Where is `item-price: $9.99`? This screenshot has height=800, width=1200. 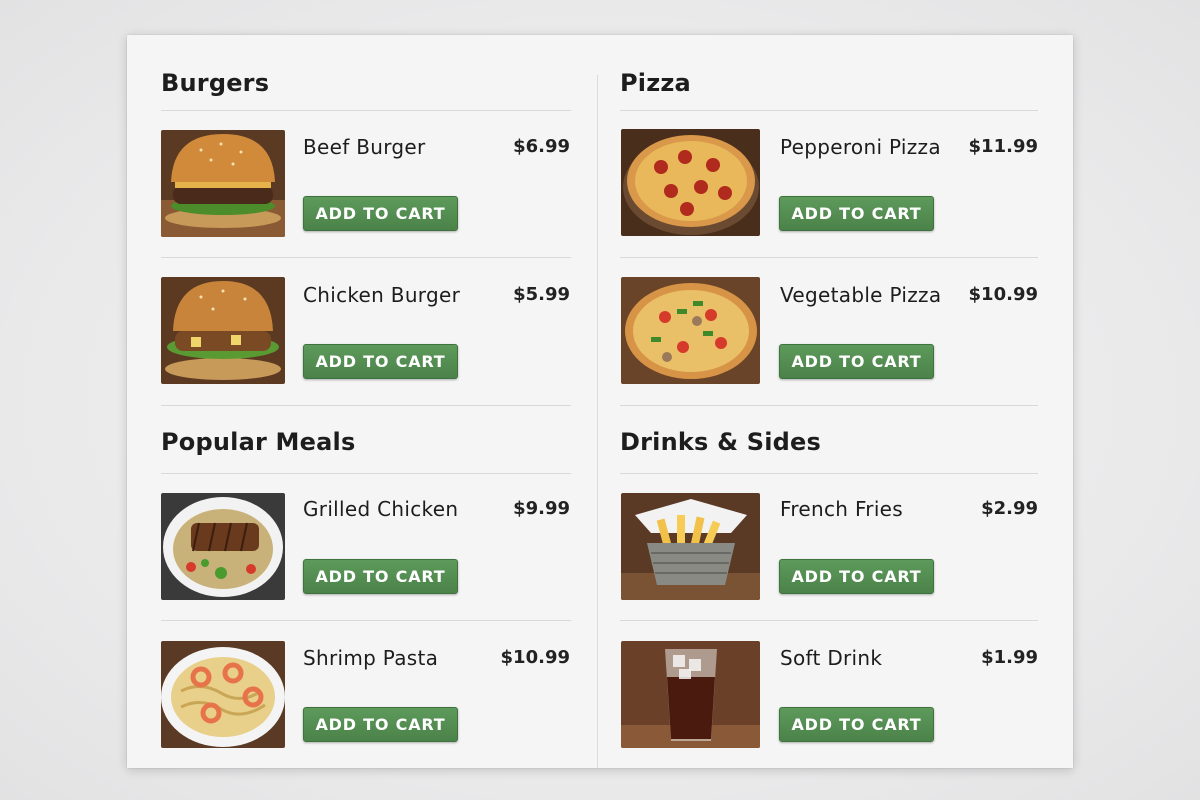 item-price: $9.99 is located at coordinates (541, 508).